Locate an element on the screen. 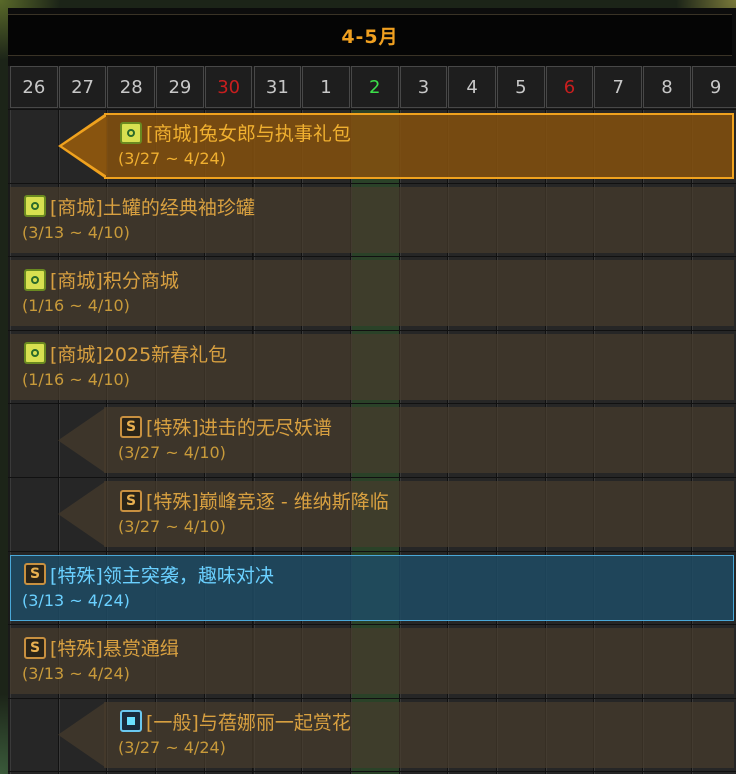 This screenshot has width=736, height=774. event-title-row: [商城]土罐的经典袖珍罐 is located at coordinates (139, 206).